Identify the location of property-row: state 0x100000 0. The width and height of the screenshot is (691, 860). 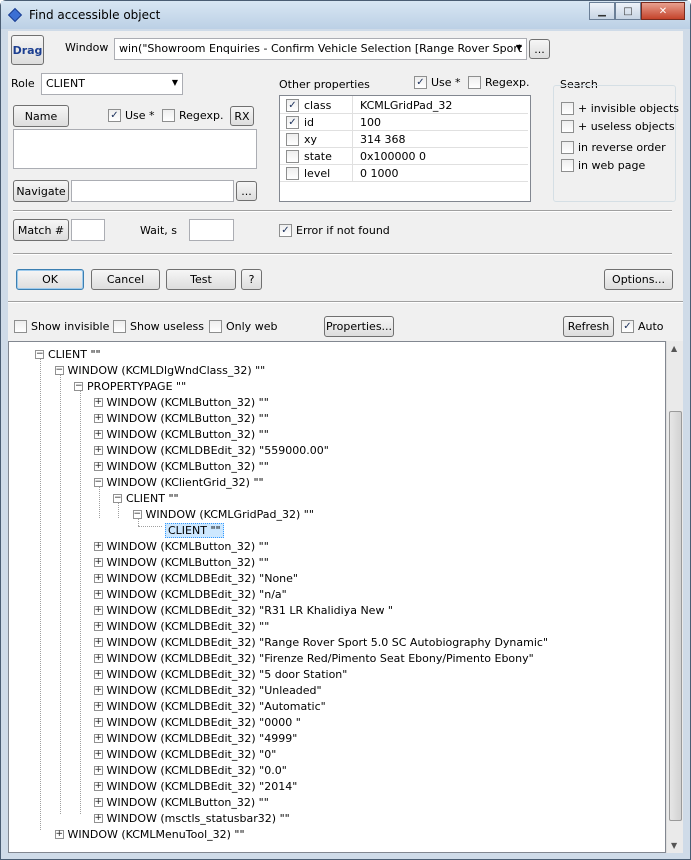
(404, 156).